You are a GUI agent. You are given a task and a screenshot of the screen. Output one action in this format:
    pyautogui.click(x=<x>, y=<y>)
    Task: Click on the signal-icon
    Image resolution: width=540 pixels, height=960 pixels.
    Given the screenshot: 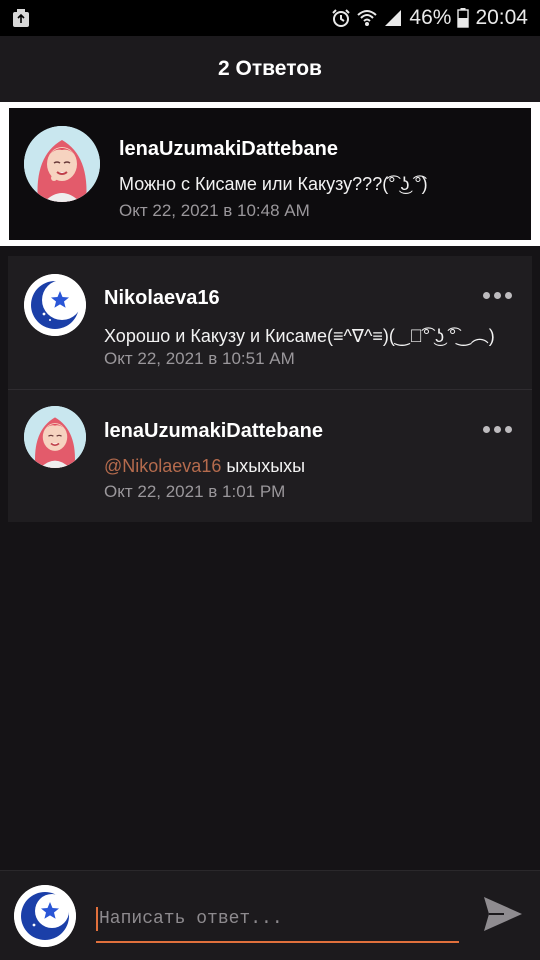 What is the action you would take?
    pyautogui.click(x=393, y=18)
    